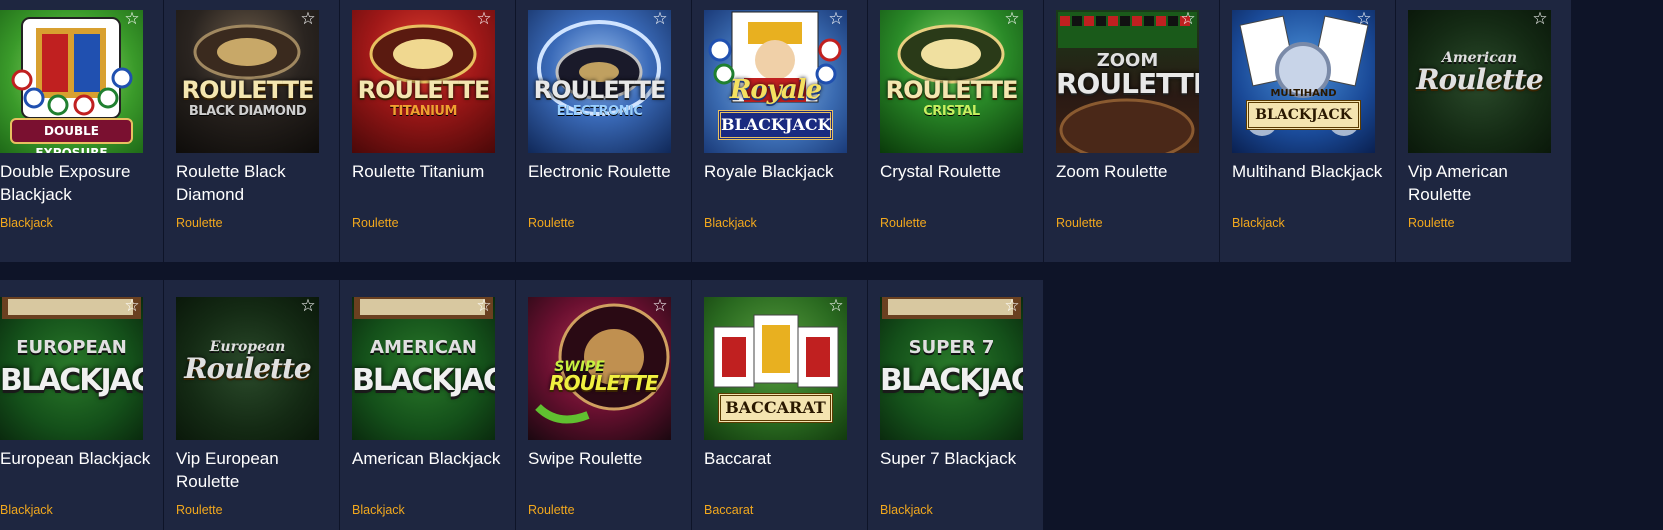 Image resolution: width=1663 pixels, height=530 pixels. I want to click on game-thumbnail: ZOOM ROULETTE ☆, so click(1127, 81).